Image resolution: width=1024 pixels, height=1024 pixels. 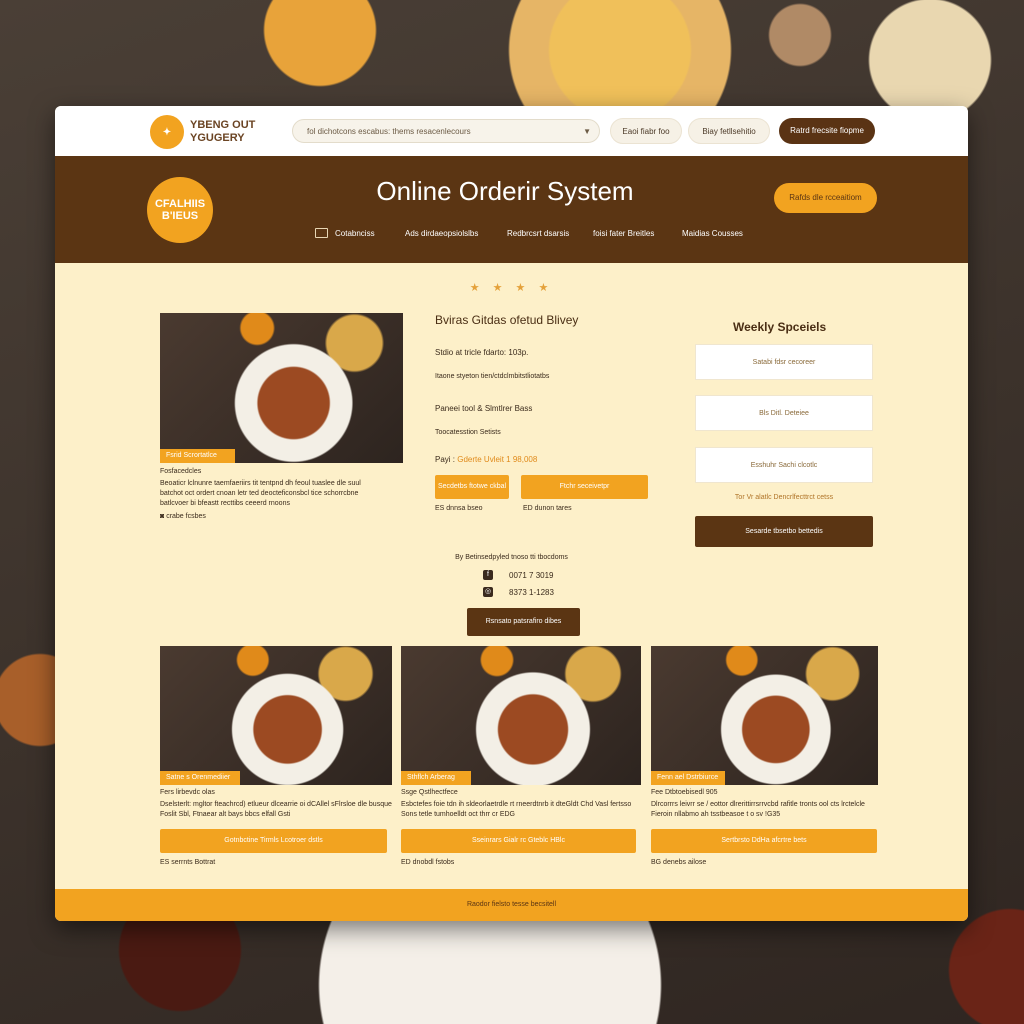 I want to click on contact-title: By Betinsedpyled tnoso tti tbocdoms, so click(x=511, y=557).